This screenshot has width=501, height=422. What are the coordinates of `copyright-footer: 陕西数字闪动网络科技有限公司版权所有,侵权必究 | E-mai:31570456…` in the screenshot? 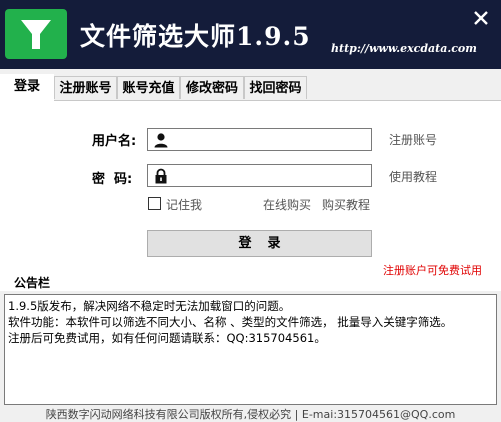 It's located at (250, 414).